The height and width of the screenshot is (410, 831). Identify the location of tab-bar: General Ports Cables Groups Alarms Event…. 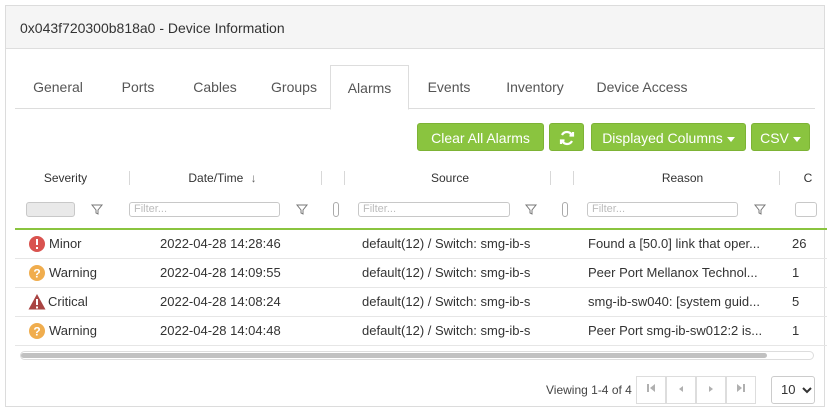
(415, 87).